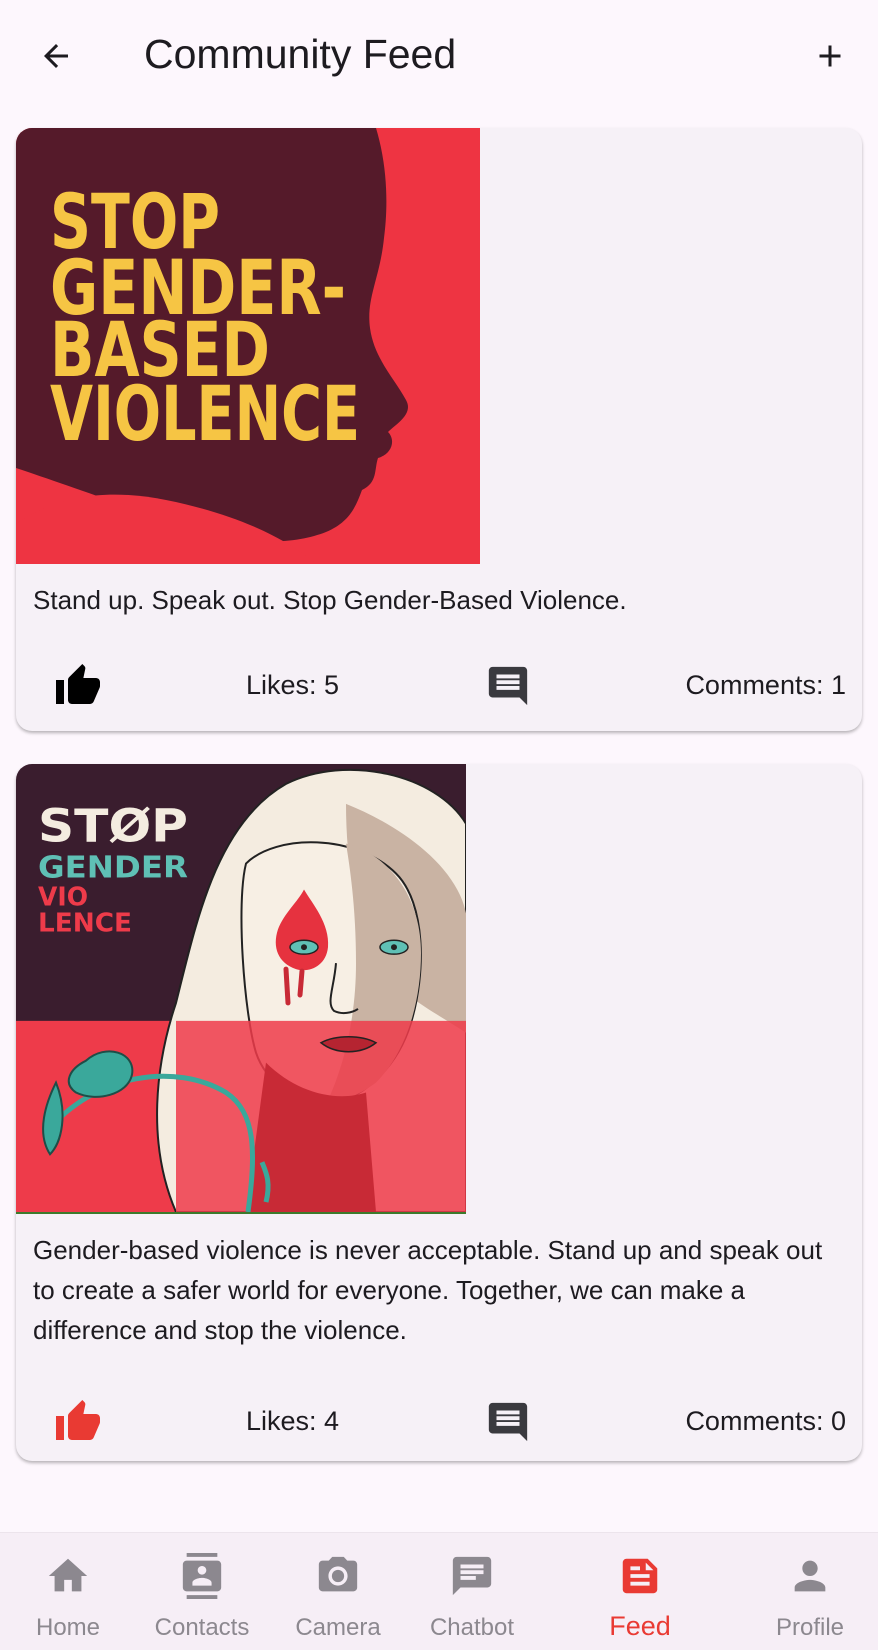 This screenshot has width=878, height=1650. What do you see at coordinates (338, 1627) in the screenshot?
I see `nav-label: Camera` at bounding box center [338, 1627].